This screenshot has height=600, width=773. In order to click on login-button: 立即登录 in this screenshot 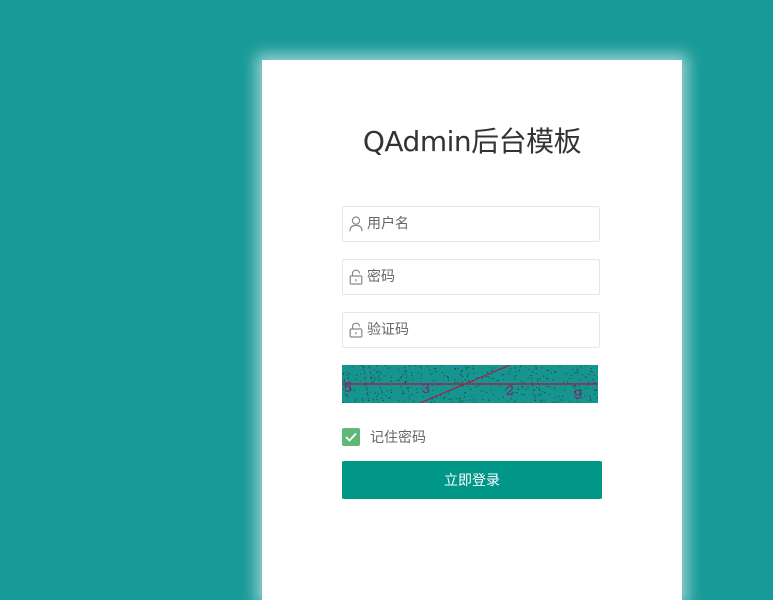, I will do `click(472, 480)`.